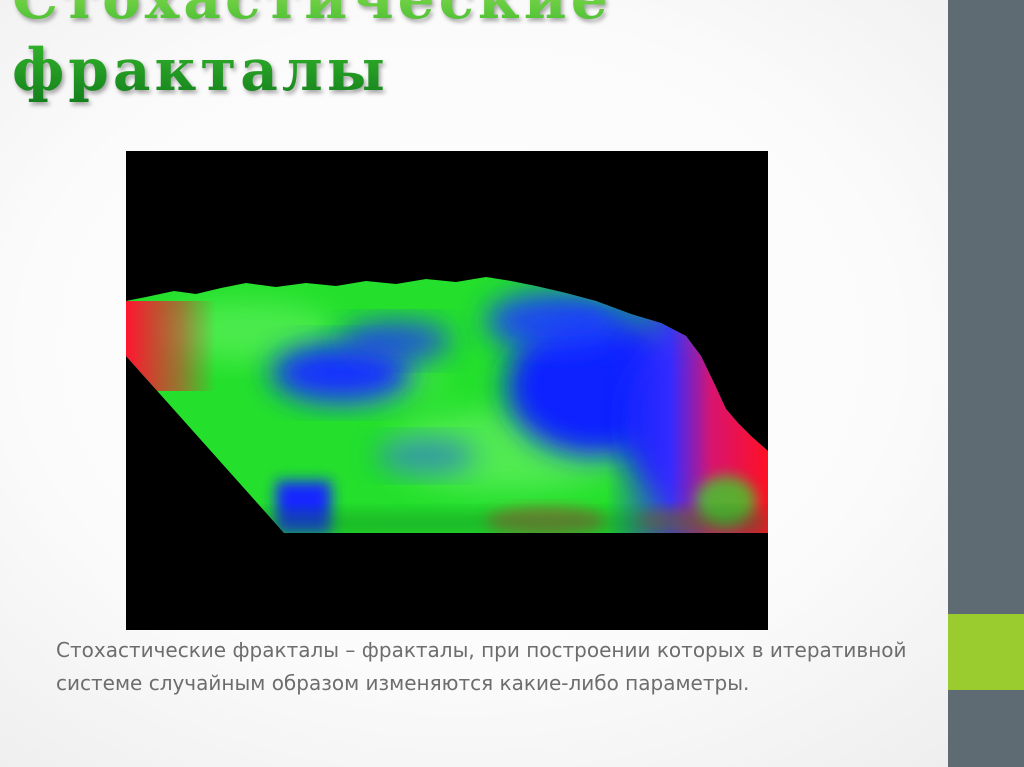 Image resolution: width=1024 pixels, height=767 pixels. Describe the element at coordinates (986, 652) in the screenshot. I see `sidebar-accent-block` at that location.